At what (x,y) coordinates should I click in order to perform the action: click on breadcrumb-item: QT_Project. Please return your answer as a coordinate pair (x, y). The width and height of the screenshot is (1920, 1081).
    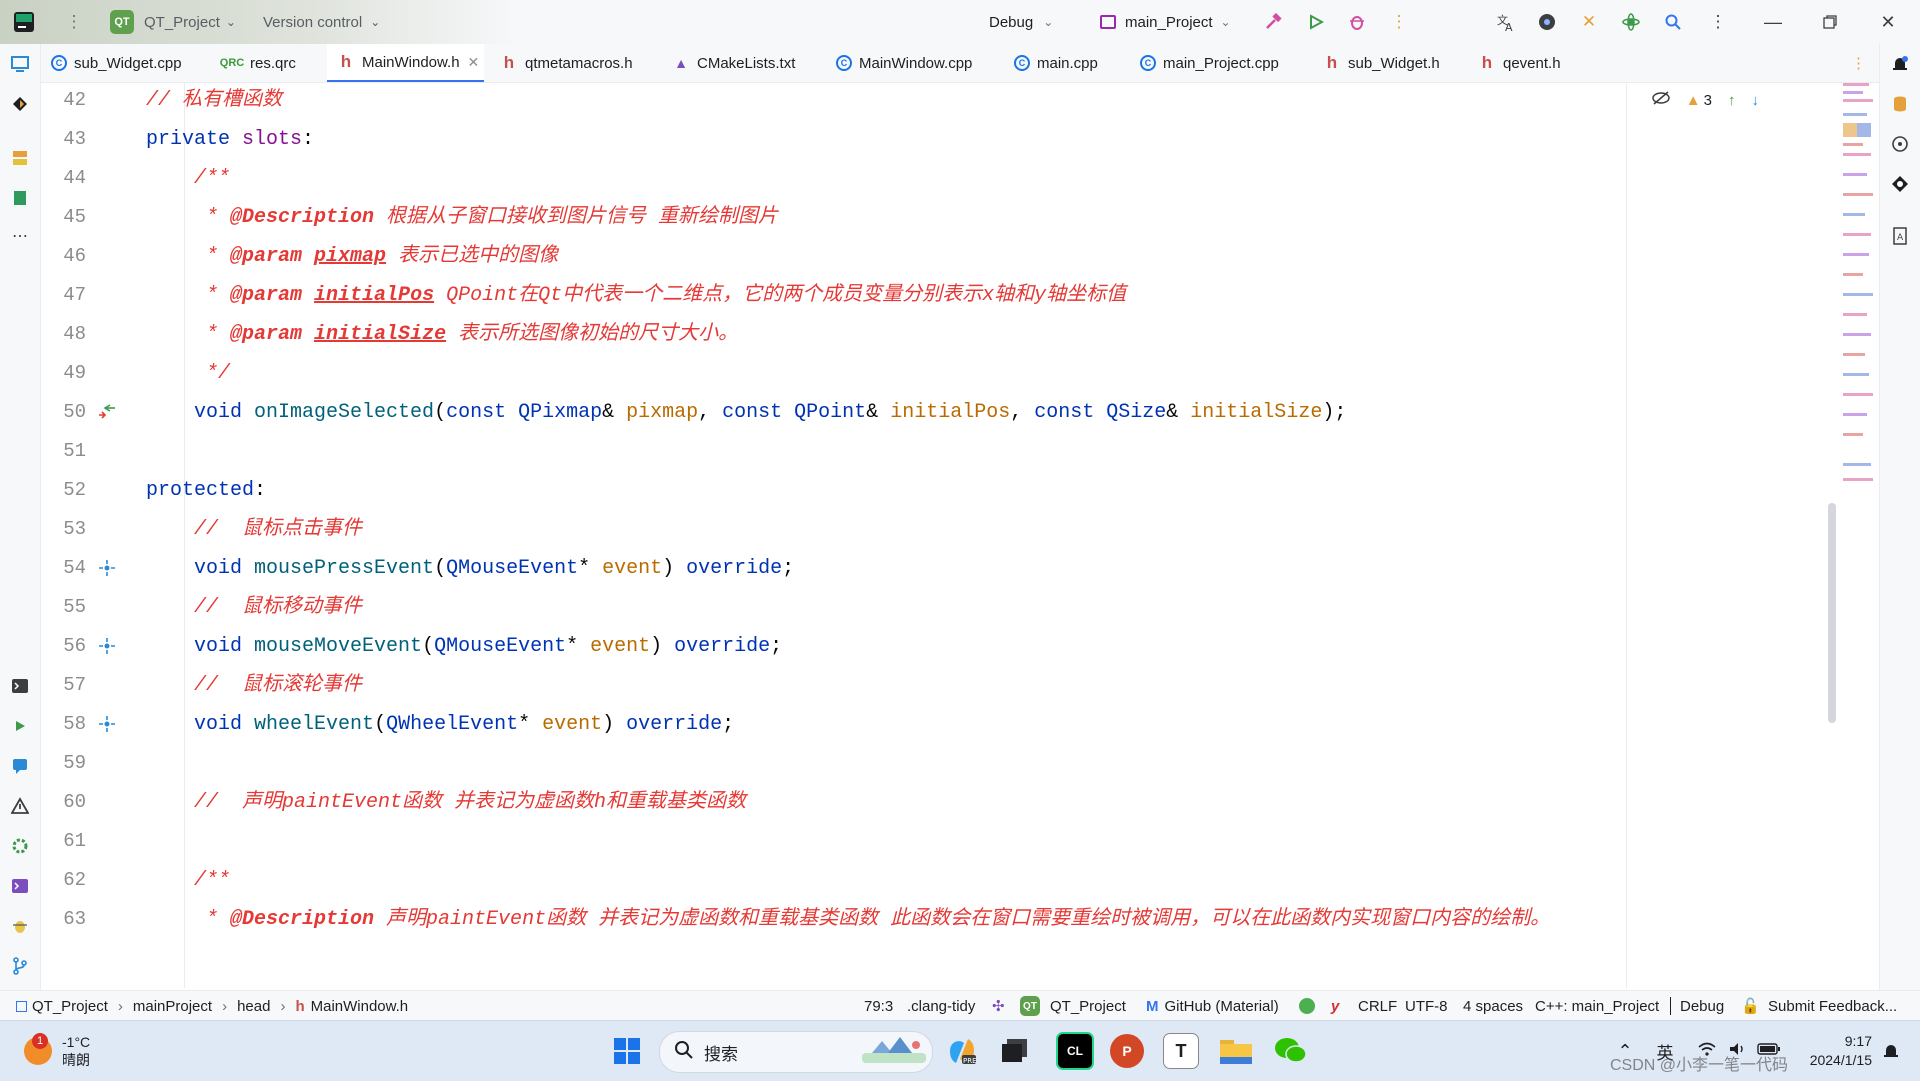
    Looking at the image, I should click on (70, 1006).